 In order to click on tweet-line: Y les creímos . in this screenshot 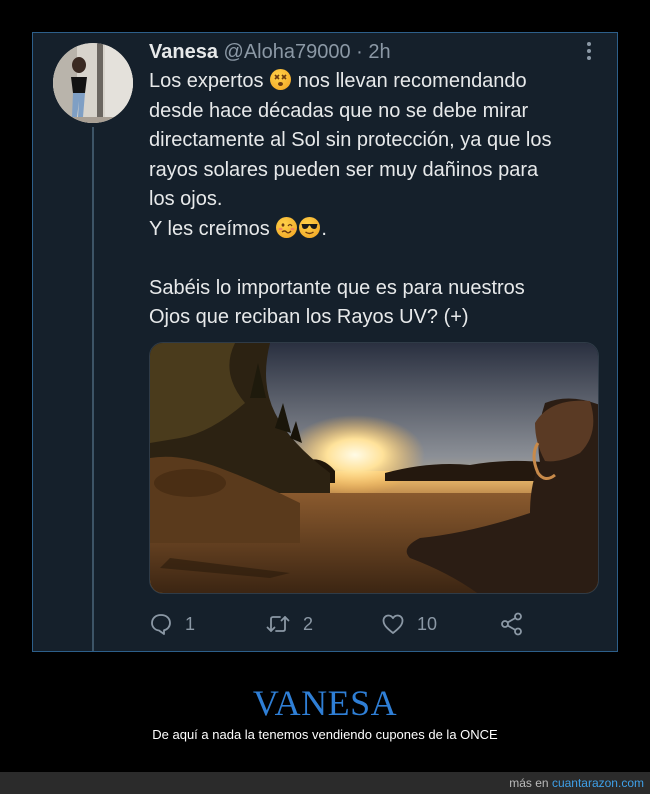, I will do `click(238, 228)`.